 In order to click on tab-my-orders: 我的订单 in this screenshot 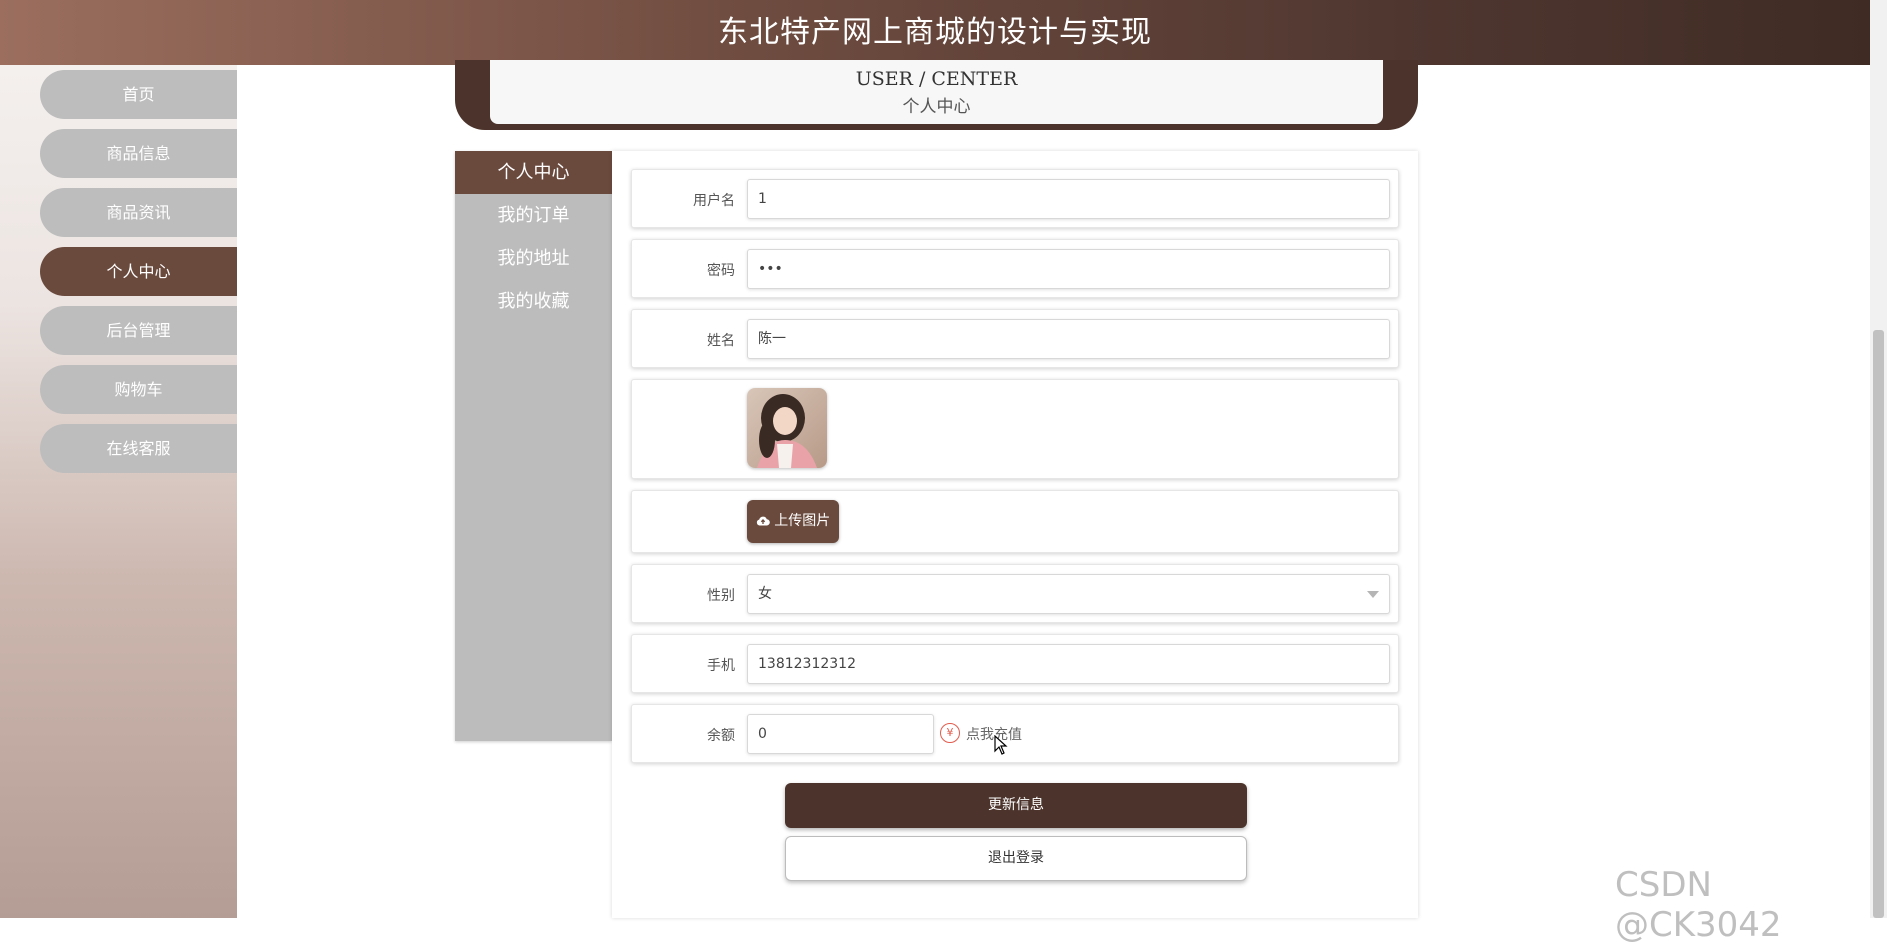, I will do `click(533, 215)`.